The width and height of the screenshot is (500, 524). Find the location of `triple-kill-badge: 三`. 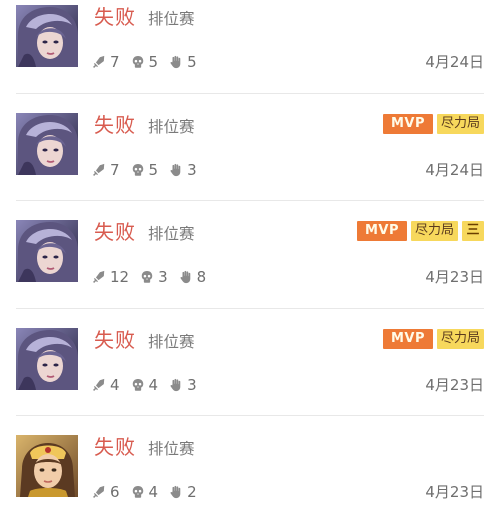

triple-kill-badge: 三 is located at coordinates (473, 231).